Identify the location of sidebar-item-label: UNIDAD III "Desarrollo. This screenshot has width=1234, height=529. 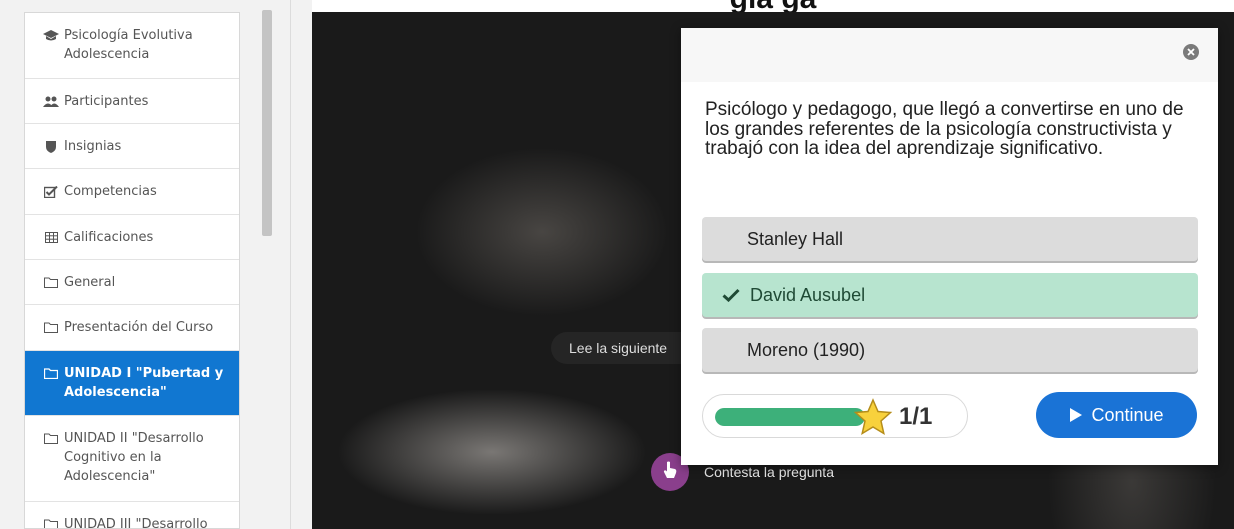
(136, 523).